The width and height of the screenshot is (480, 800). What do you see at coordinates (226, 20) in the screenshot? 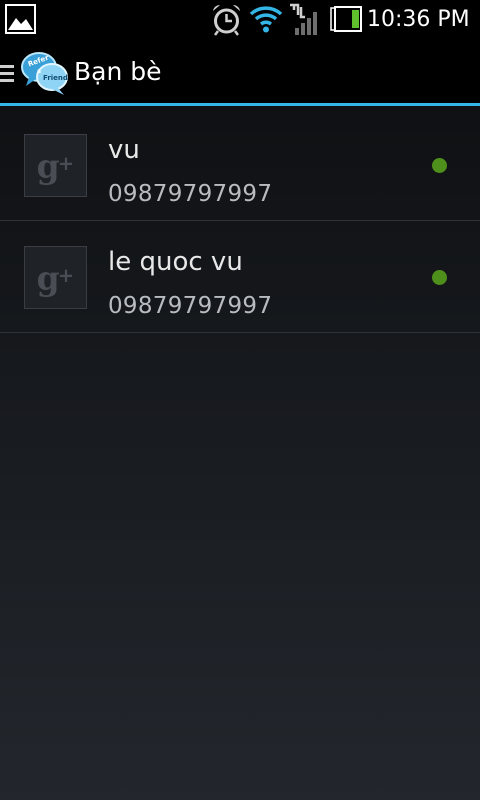
I see `alarm-icon` at bounding box center [226, 20].